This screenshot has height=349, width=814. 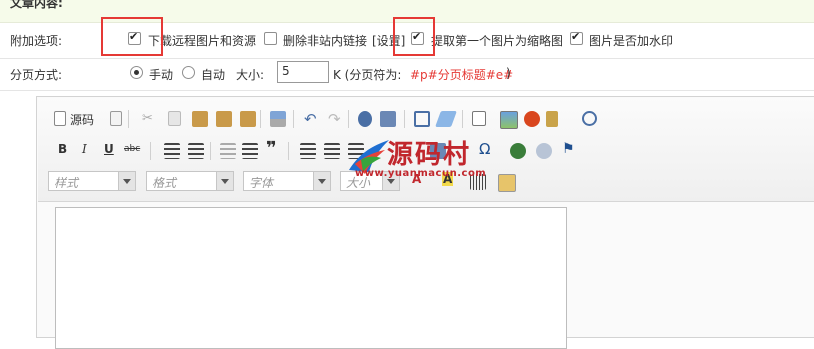 I want to click on paste-word-icon, so click(x=248, y=119).